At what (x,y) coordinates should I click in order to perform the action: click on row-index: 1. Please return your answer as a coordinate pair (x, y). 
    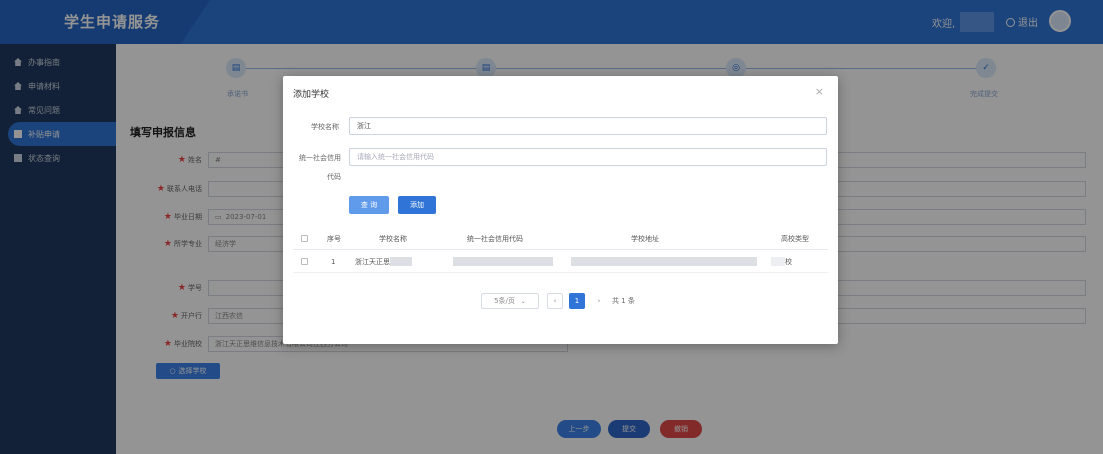
    Looking at the image, I should click on (333, 261).